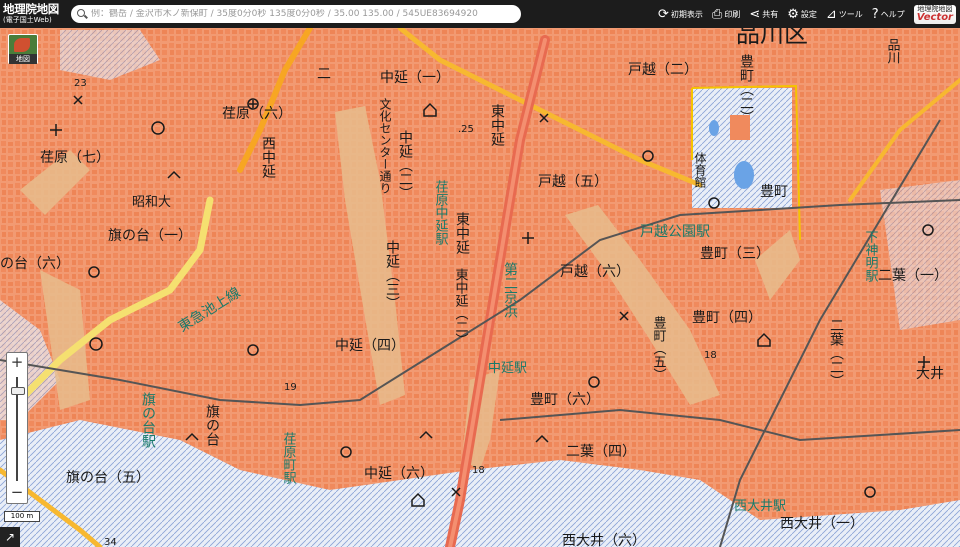 Image resolution: width=960 pixels, height=547 pixels. What do you see at coordinates (893, 51) in the screenshot?
I see `label-shinagawa: 品川` at bounding box center [893, 51].